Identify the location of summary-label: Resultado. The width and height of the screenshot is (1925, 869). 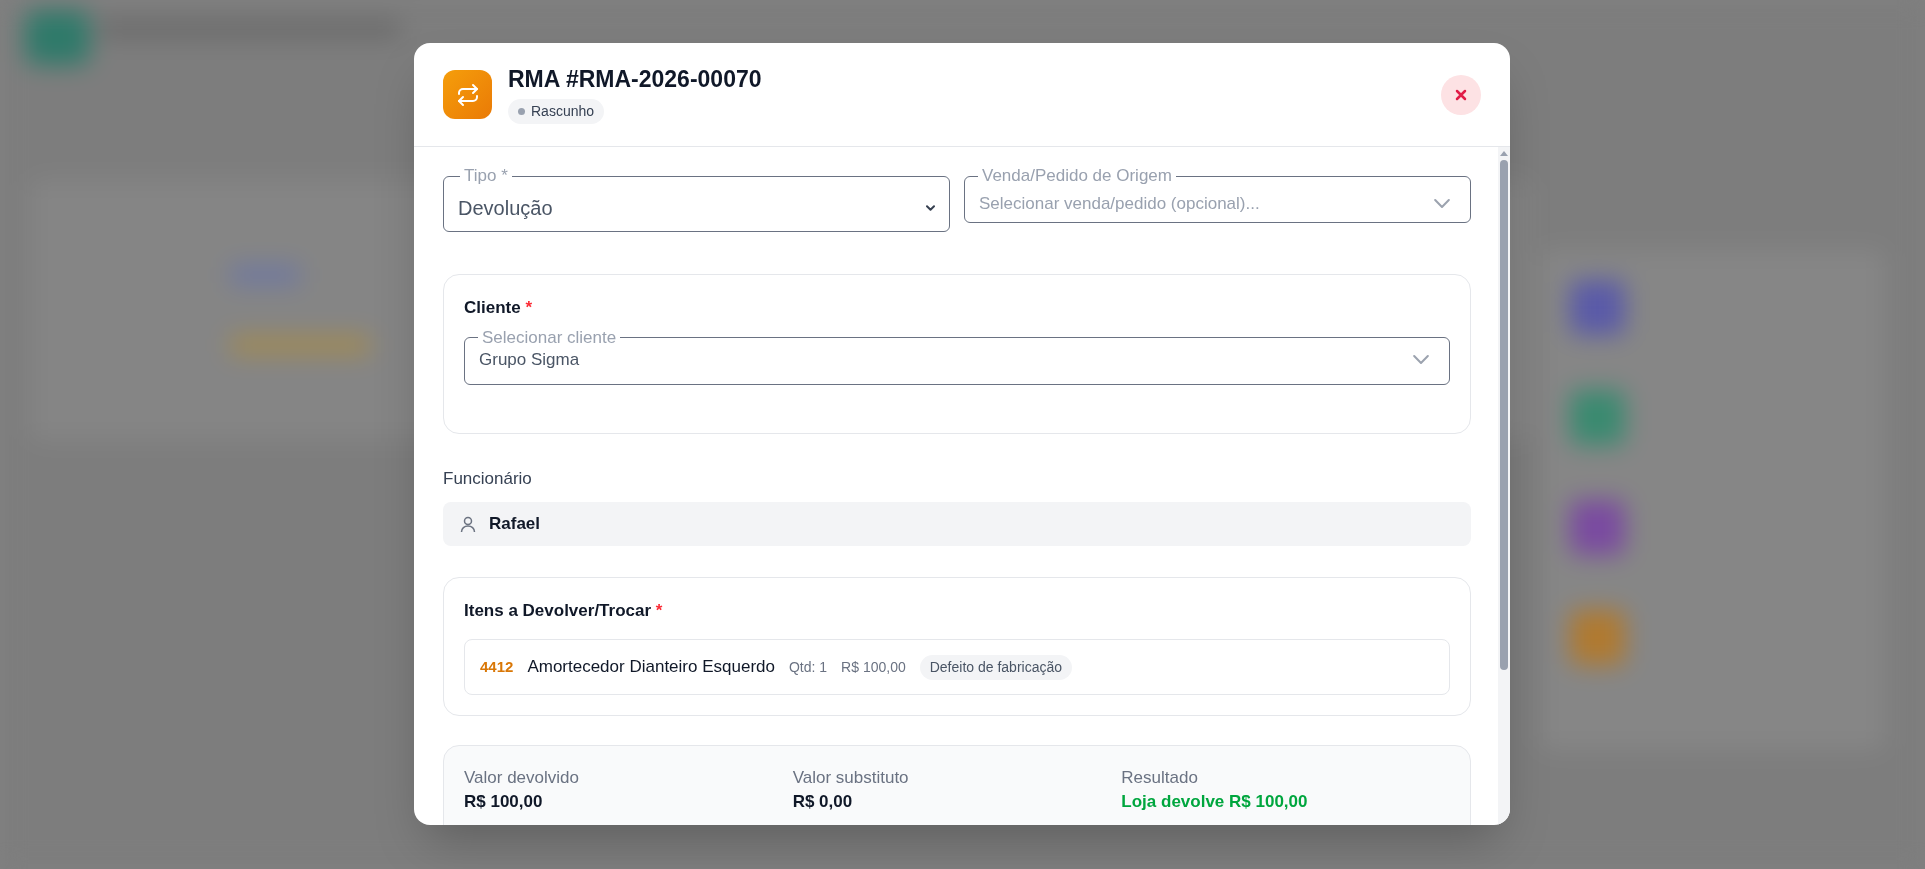
(1160, 778).